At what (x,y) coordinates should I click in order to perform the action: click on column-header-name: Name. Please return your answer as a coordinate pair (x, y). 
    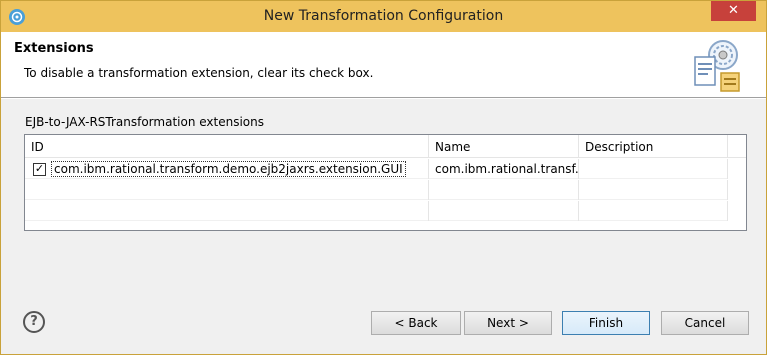
    Looking at the image, I should click on (504, 146).